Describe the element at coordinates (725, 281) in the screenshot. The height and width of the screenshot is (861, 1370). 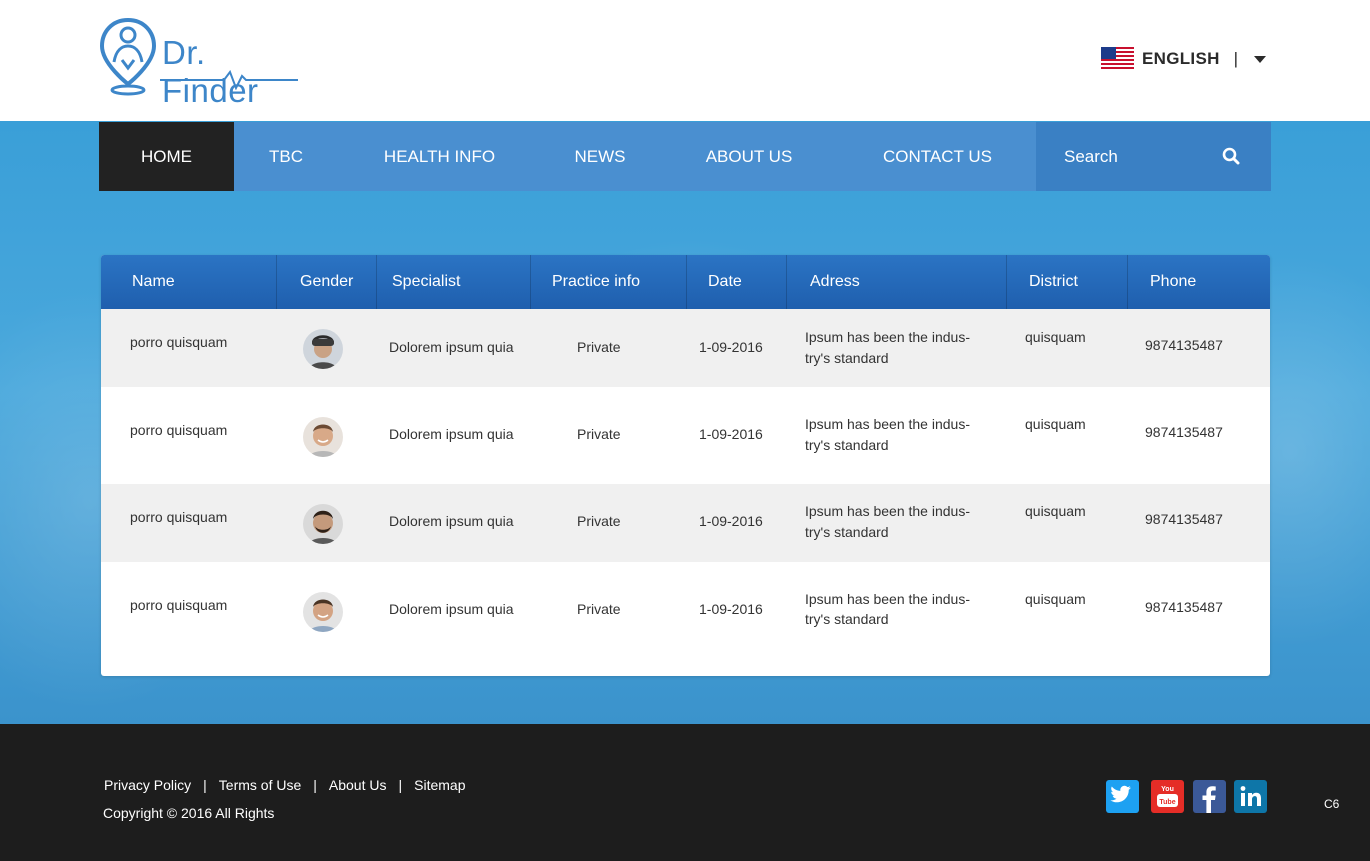
I see `column-date: Date` at that location.